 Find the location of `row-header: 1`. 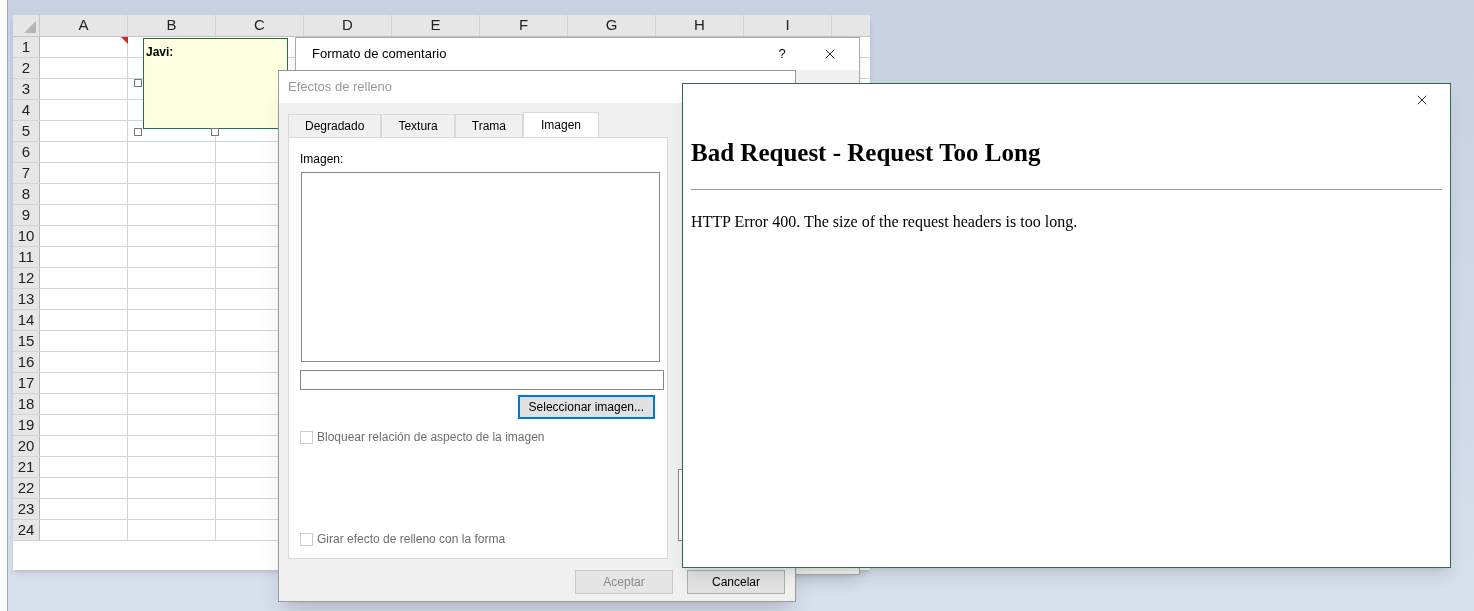

row-header: 1 is located at coordinates (26, 47).